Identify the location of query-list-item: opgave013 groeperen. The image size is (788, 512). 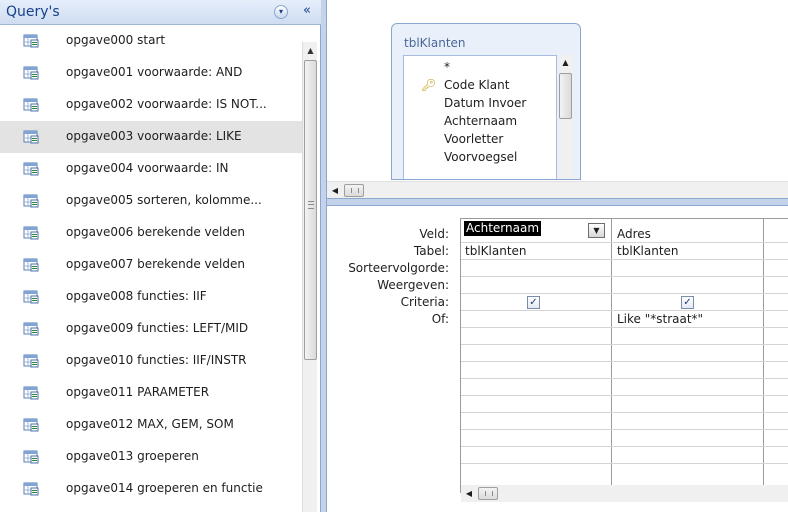
(151, 457).